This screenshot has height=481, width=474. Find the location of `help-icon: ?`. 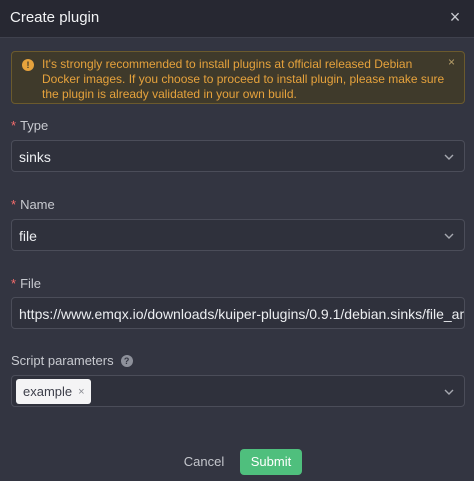

help-icon: ? is located at coordinates (126, 361).